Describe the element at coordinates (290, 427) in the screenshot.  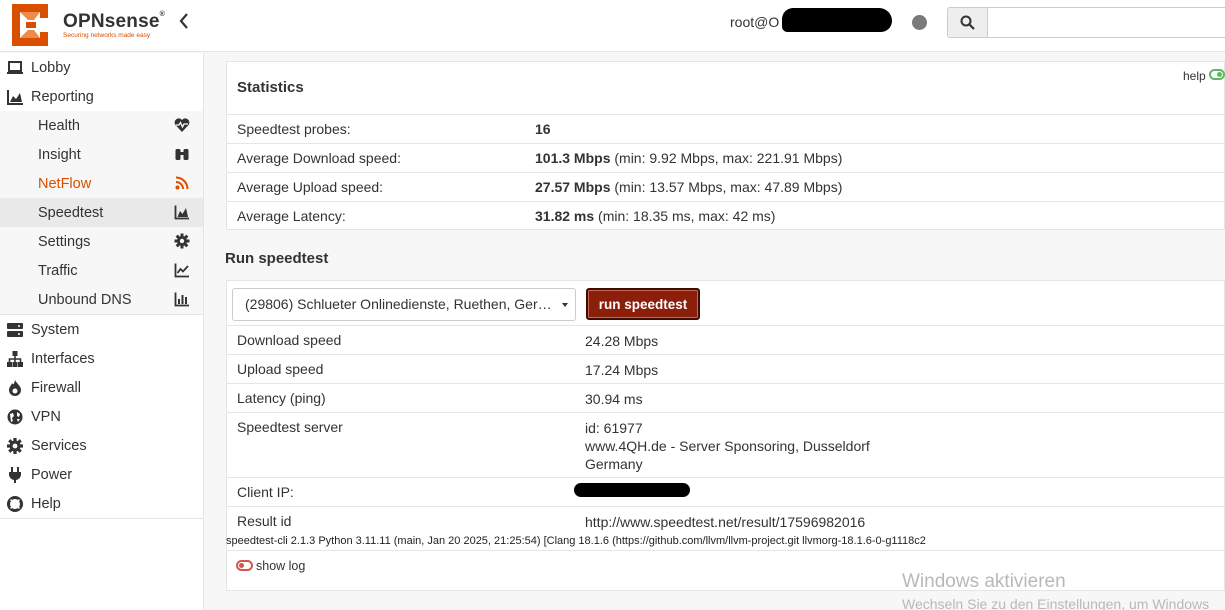
I see `result-key: Speedtest server` at that location.